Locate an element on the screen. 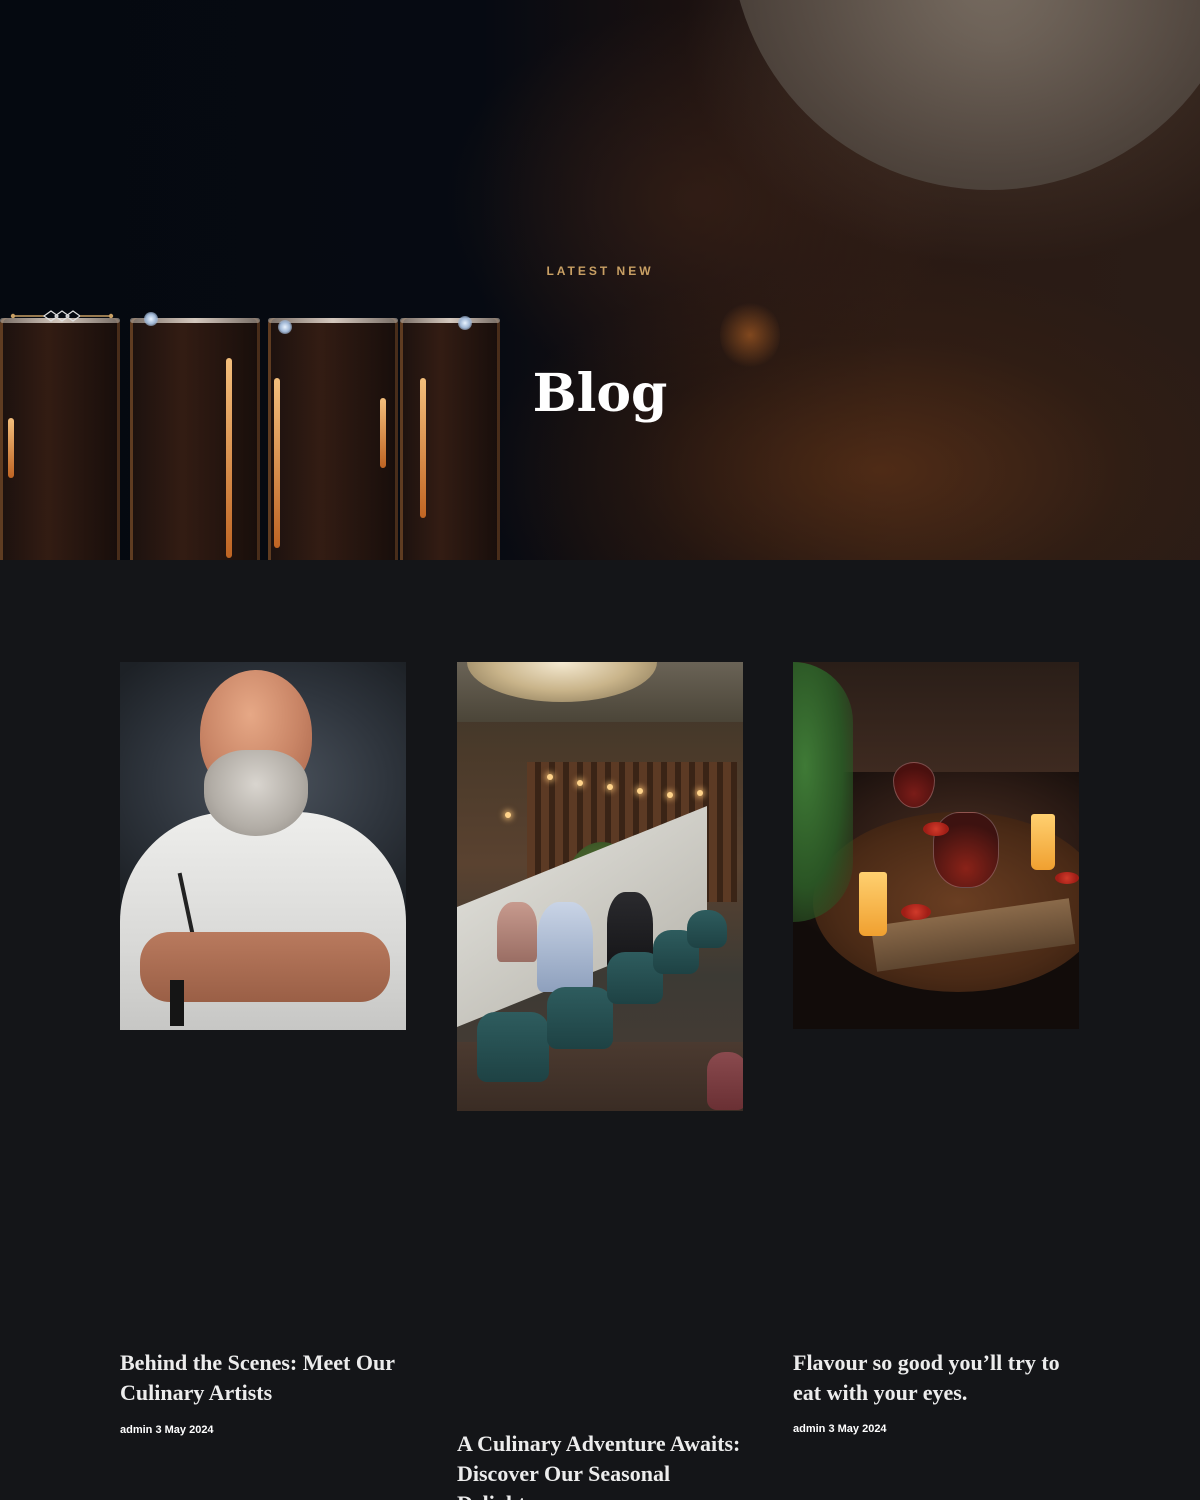 This screenshot has width=1200, height=1500. hero-background-plate is located at coordinates (965, 95).